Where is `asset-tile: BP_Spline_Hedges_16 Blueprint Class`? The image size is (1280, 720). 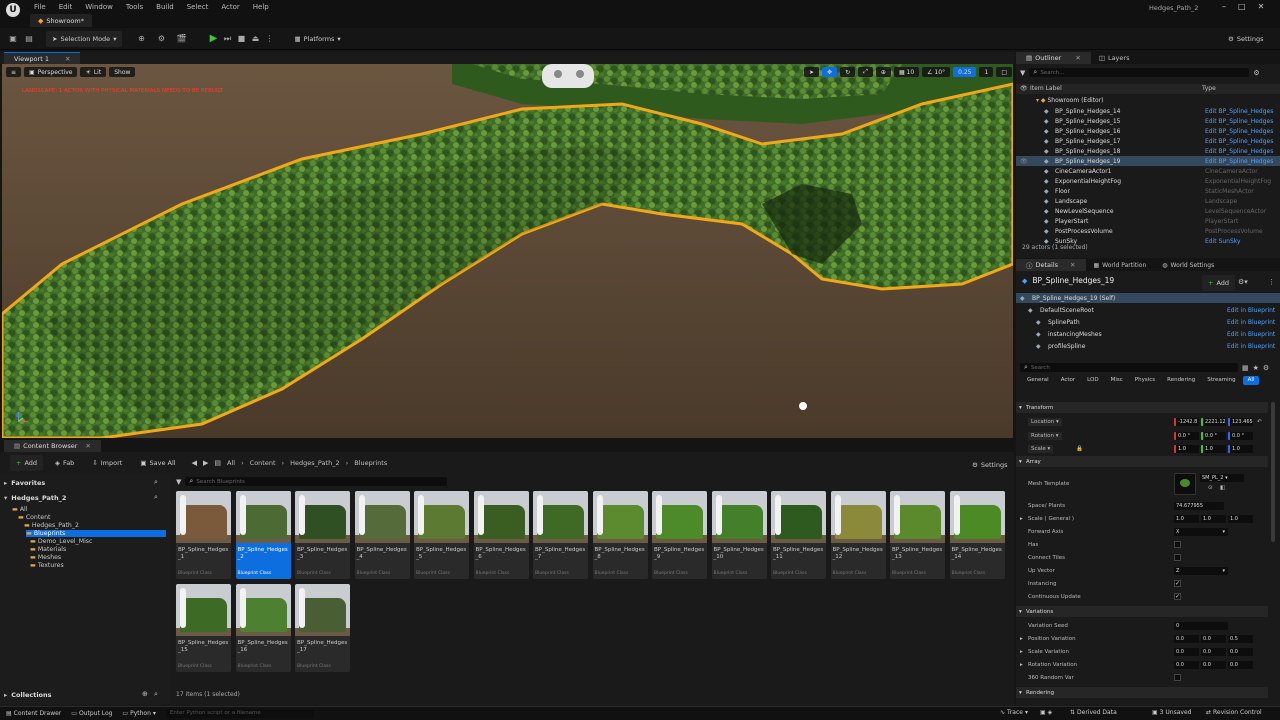 asset-tile: BP_Spline_Hedges_16 Blueprint Class is located at coordinates (263, 628).